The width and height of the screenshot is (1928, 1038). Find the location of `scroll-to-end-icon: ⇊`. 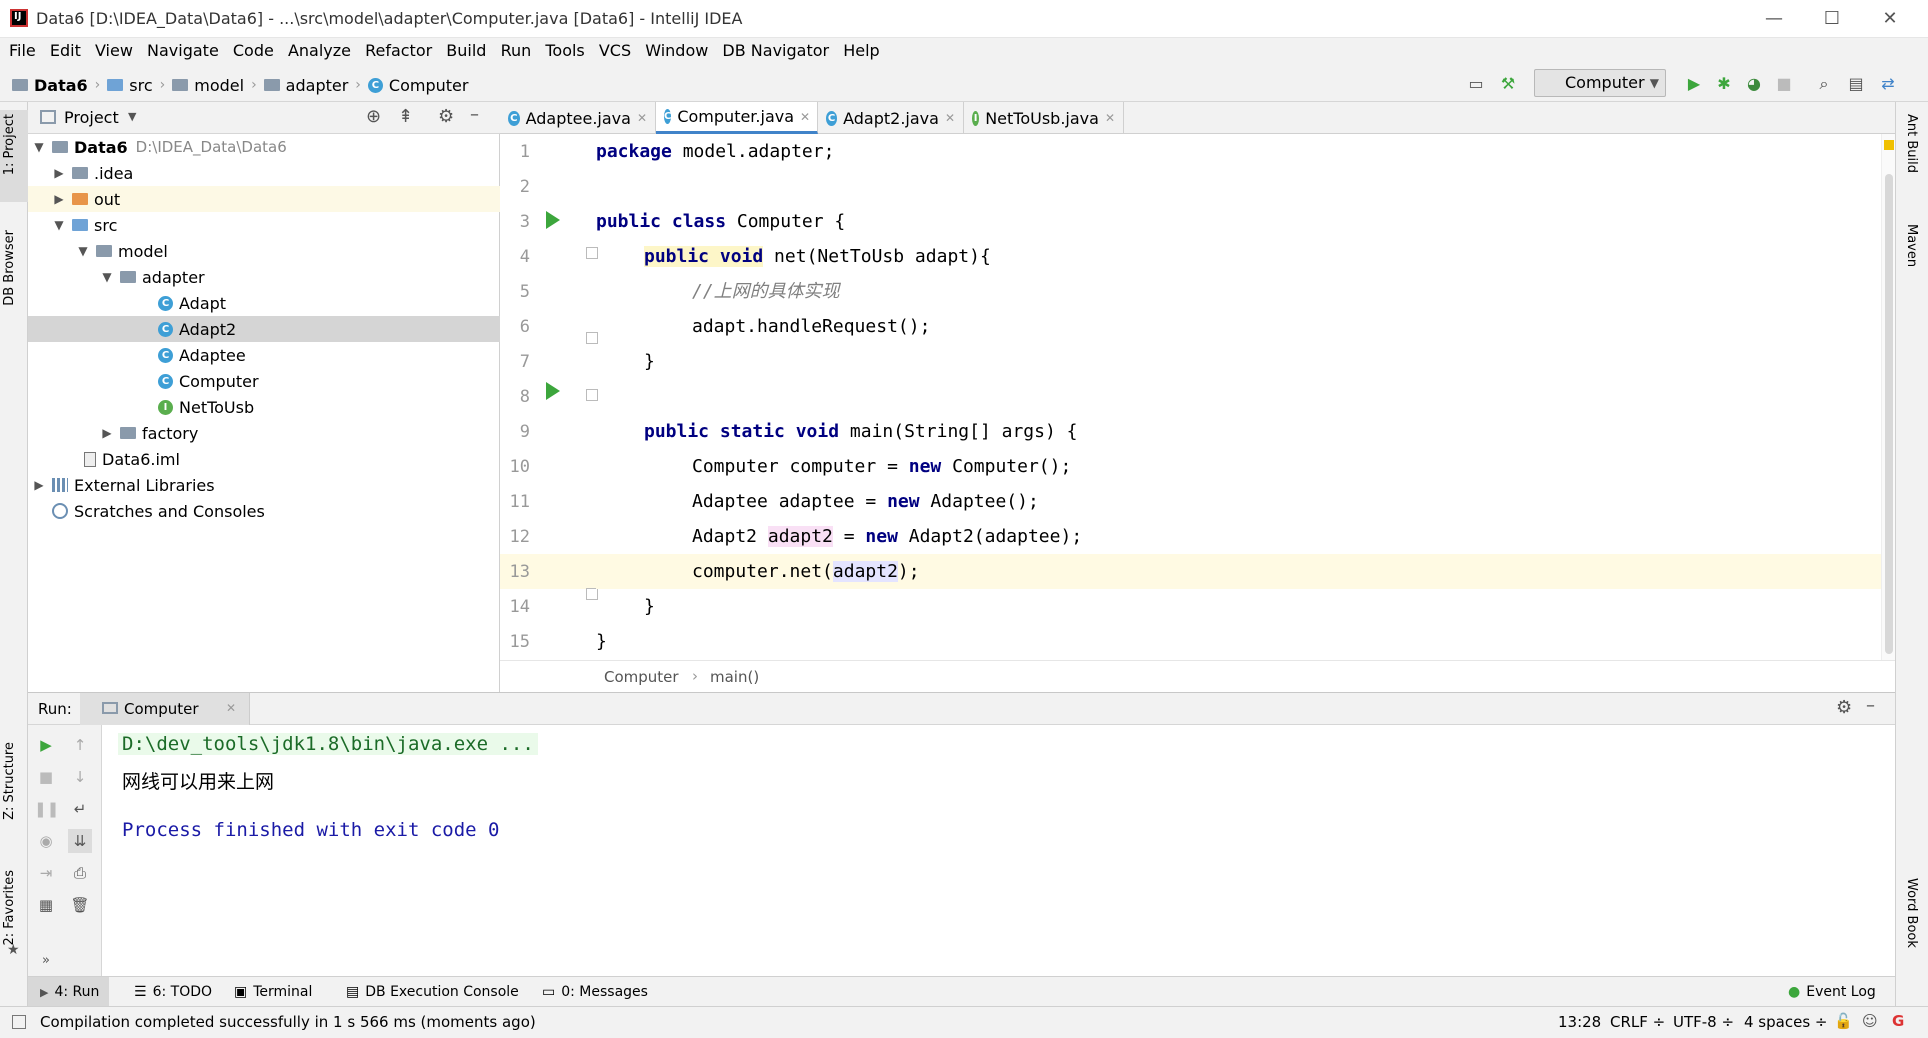

scroll-to-end-icon: ⇊ is located at coordinates (80, 841).